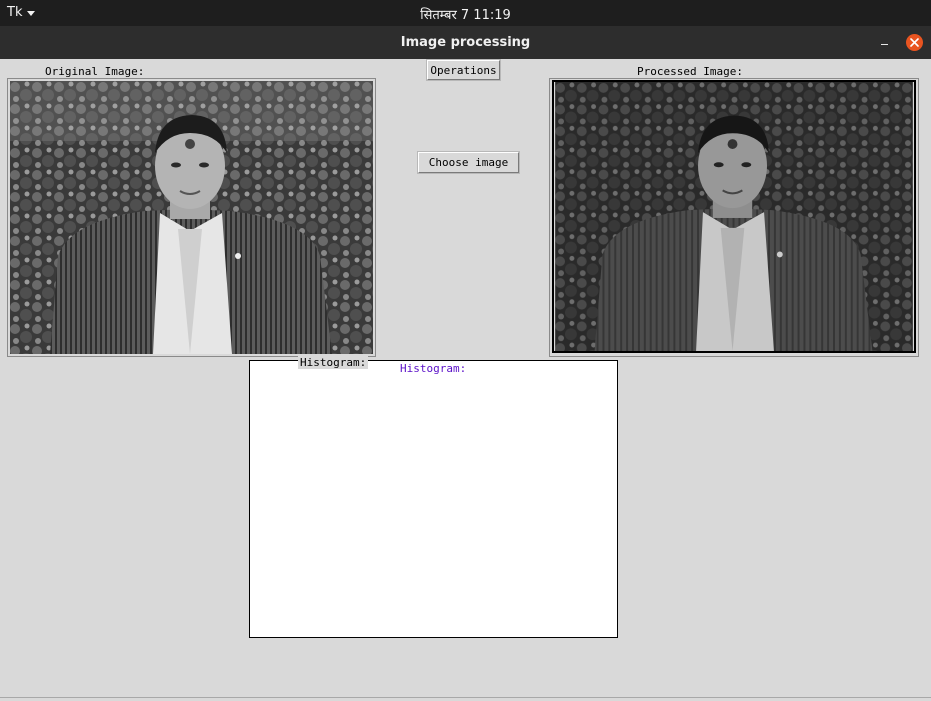 This screenshot has height=701, width=931. I want to click on histogram-frame-label: Histogram:, so click(333, 362).